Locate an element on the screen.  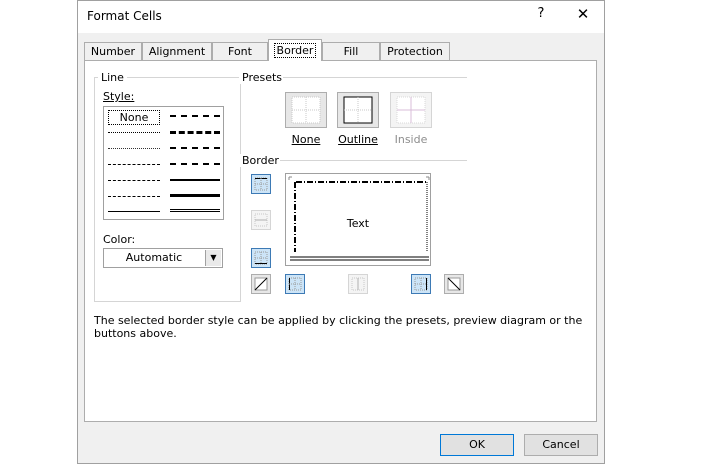
border-inside-horizontal-icon is located at coordinates (261, 220).